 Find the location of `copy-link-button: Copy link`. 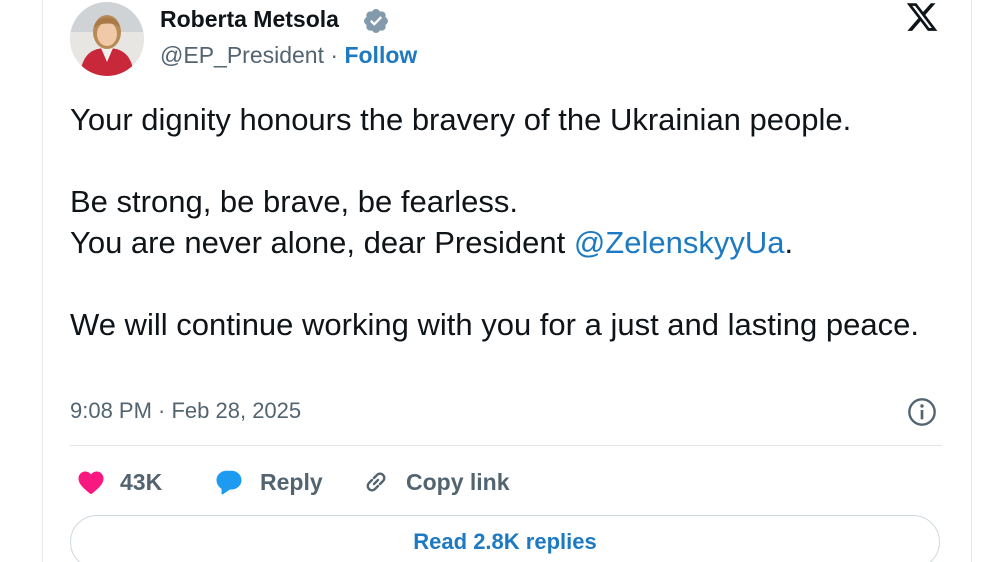

copy-link-button: Copy link is located at coordinates (435, 482).